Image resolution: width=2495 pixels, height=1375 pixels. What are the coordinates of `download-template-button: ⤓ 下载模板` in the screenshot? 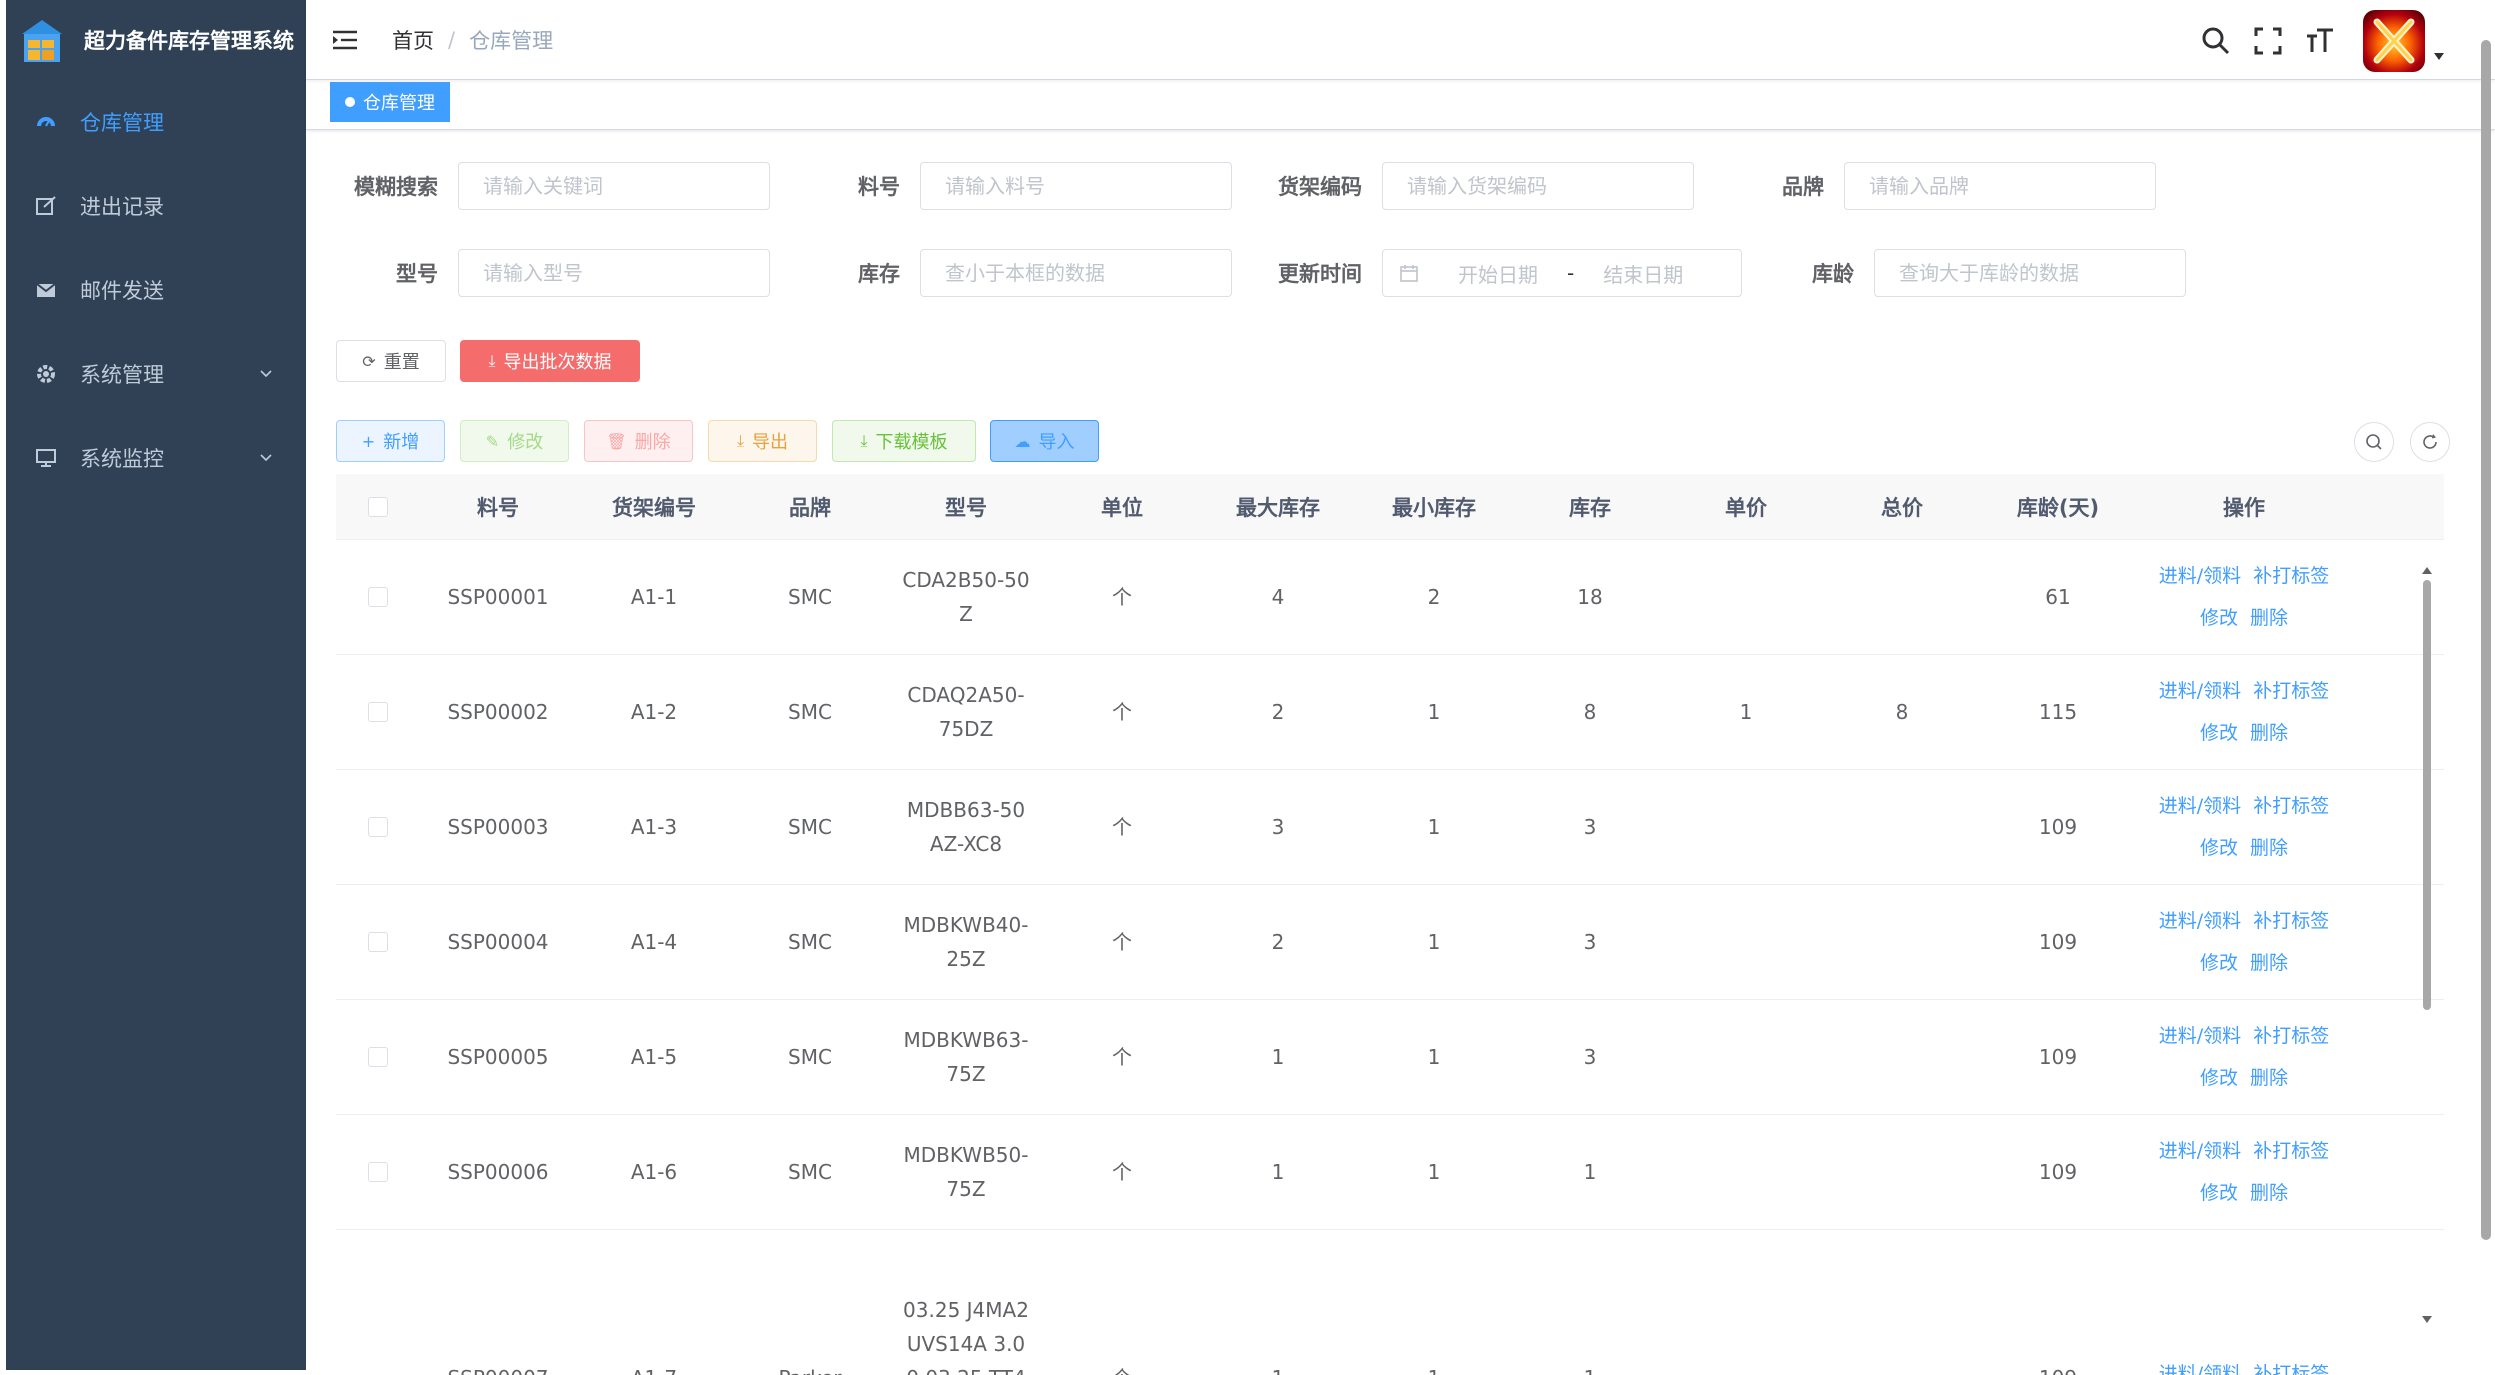 It's located at (904, 441).